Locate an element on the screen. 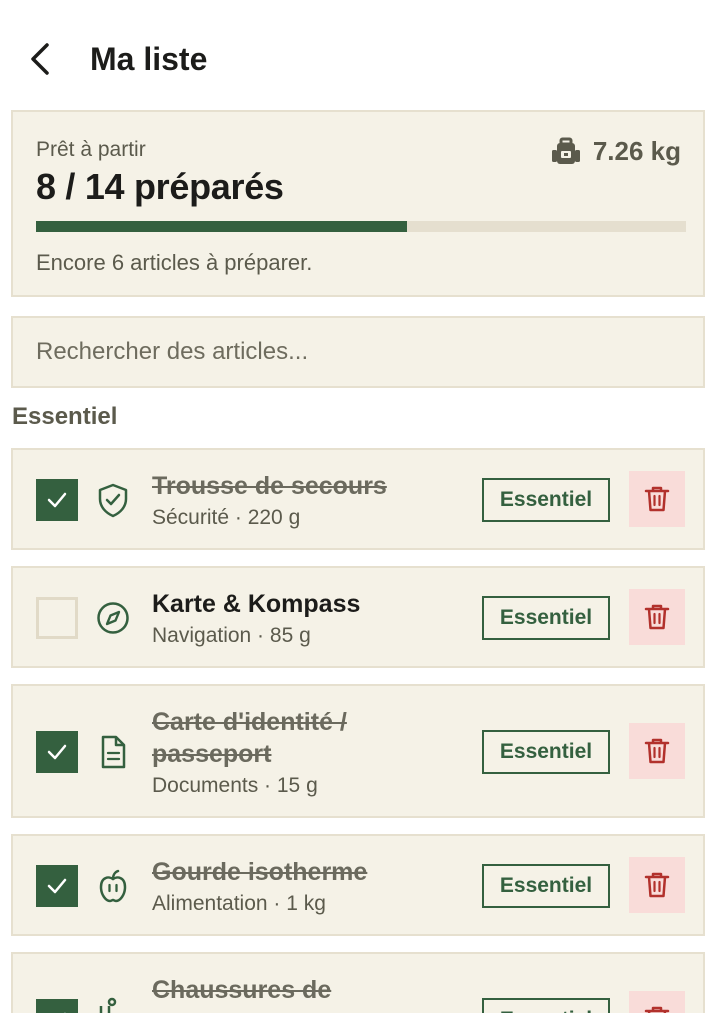  summary-subtitle: Prêt à partir is located at coordinates (91, 149).